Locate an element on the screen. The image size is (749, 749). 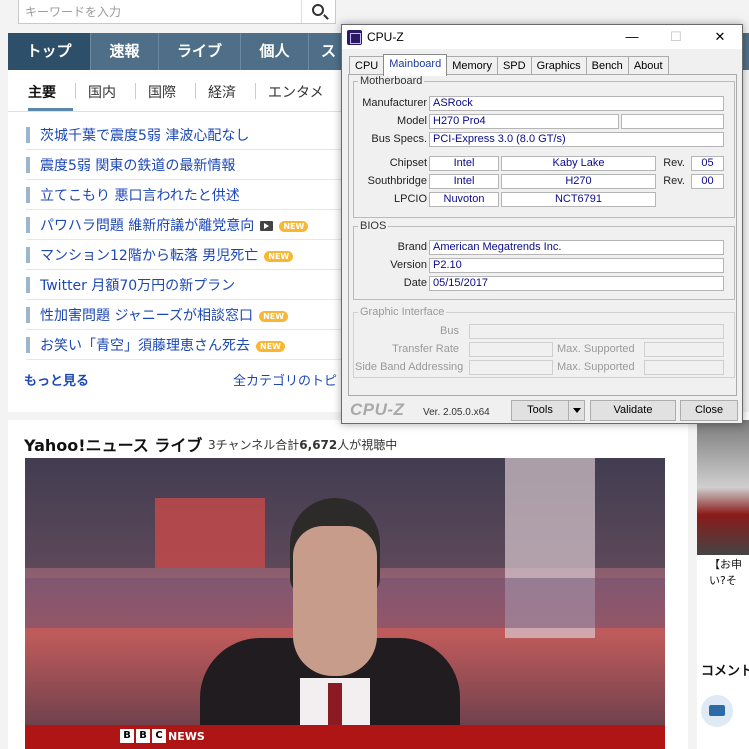
search-icon is located at coordinates (318, 10).